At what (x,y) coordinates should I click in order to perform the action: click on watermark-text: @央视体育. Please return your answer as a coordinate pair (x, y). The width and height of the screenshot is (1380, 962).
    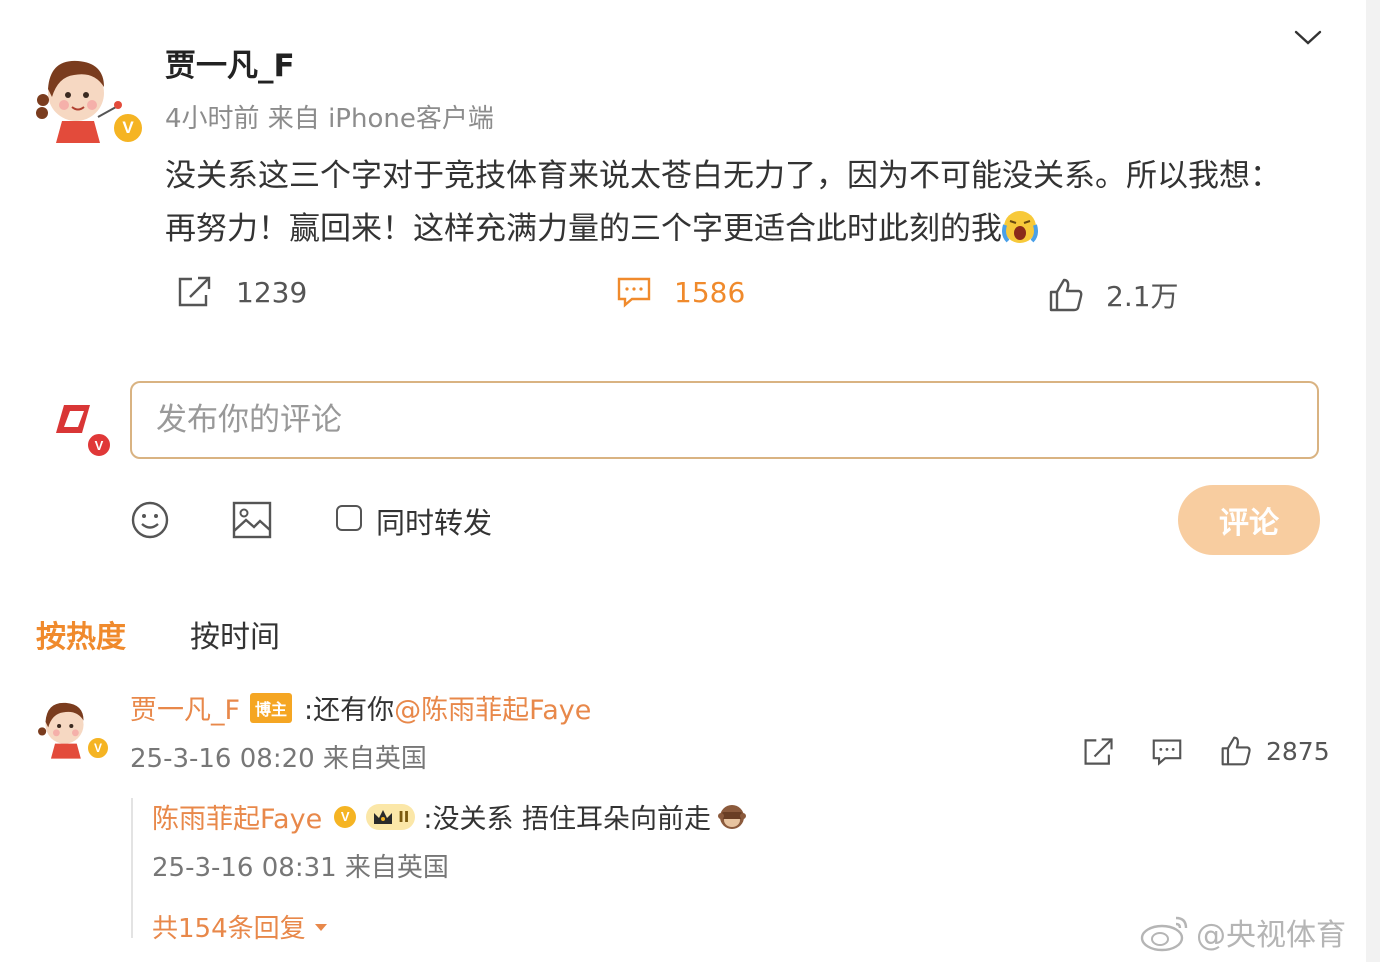
    Looking at the image, I should click on (1271, 935).